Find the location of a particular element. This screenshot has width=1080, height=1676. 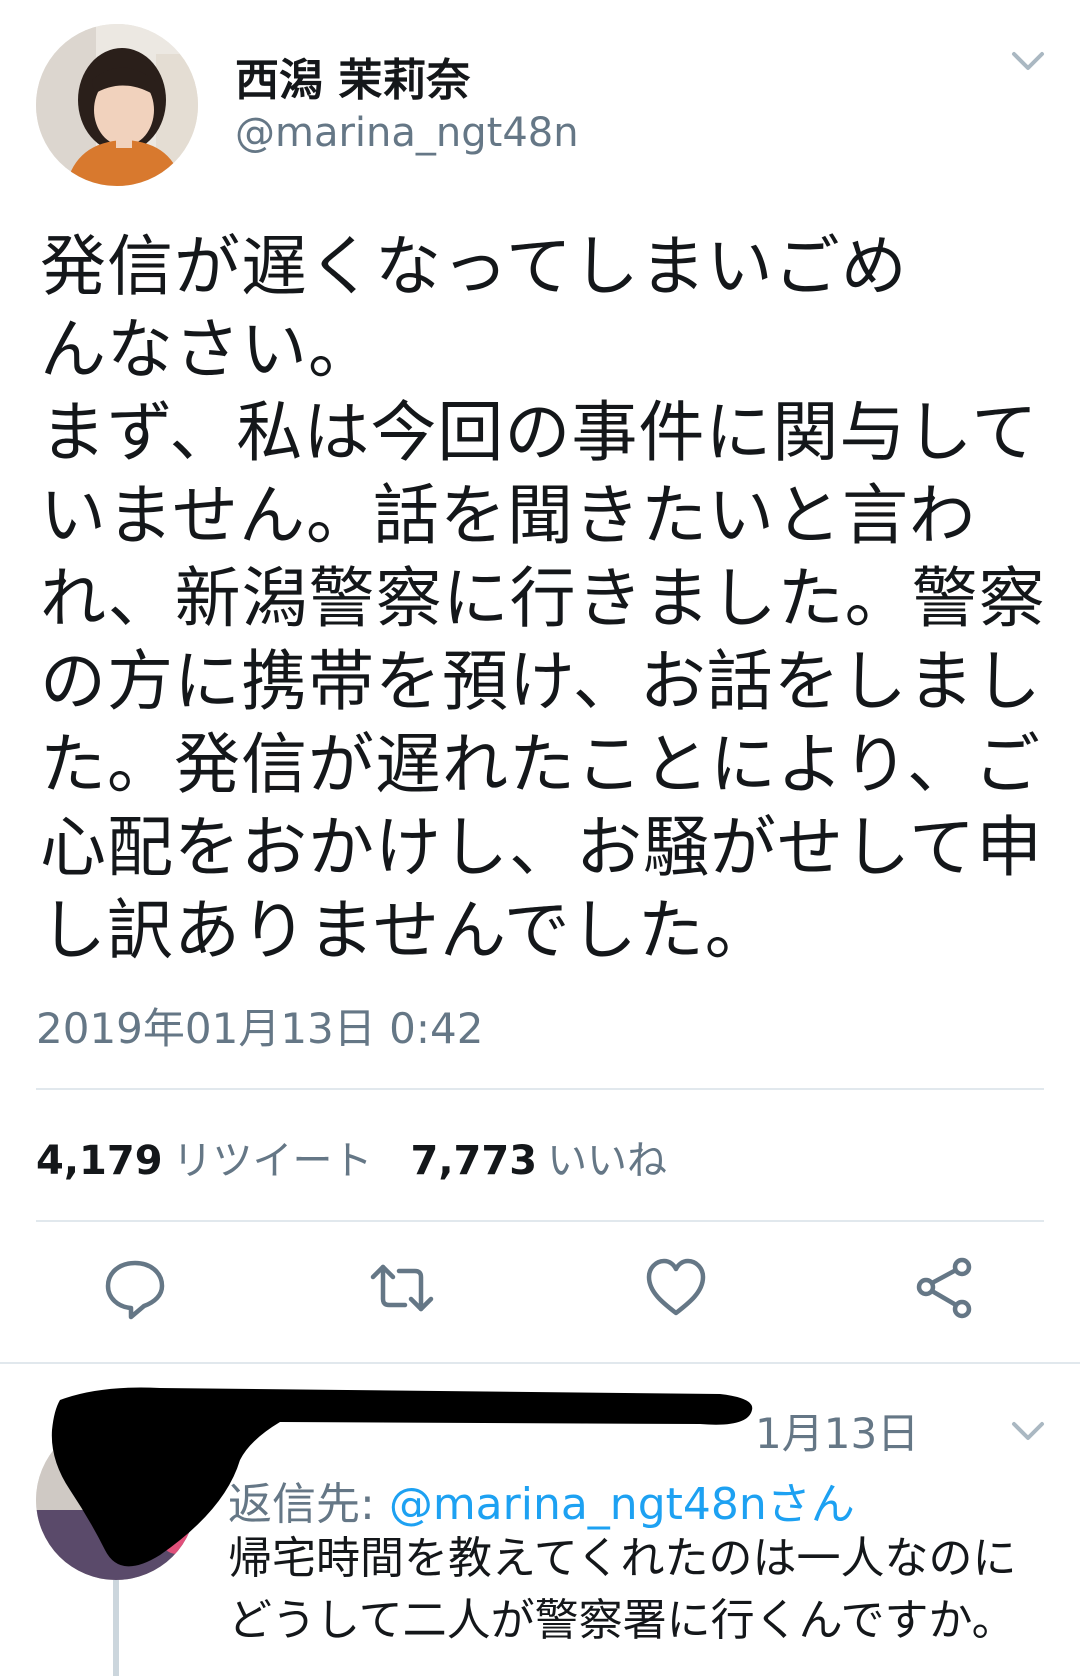

profile-avatar is located at coordinates (117, 105).